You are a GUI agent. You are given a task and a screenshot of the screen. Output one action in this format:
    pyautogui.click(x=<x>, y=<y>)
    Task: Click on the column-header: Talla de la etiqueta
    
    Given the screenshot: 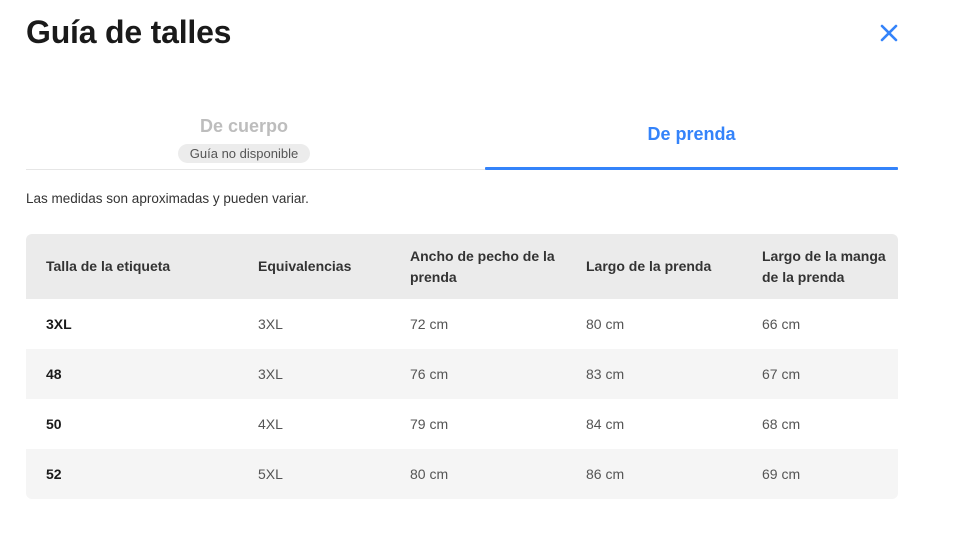 What is the action you would take?
    pyautogui.click(x=108, y=266)
    